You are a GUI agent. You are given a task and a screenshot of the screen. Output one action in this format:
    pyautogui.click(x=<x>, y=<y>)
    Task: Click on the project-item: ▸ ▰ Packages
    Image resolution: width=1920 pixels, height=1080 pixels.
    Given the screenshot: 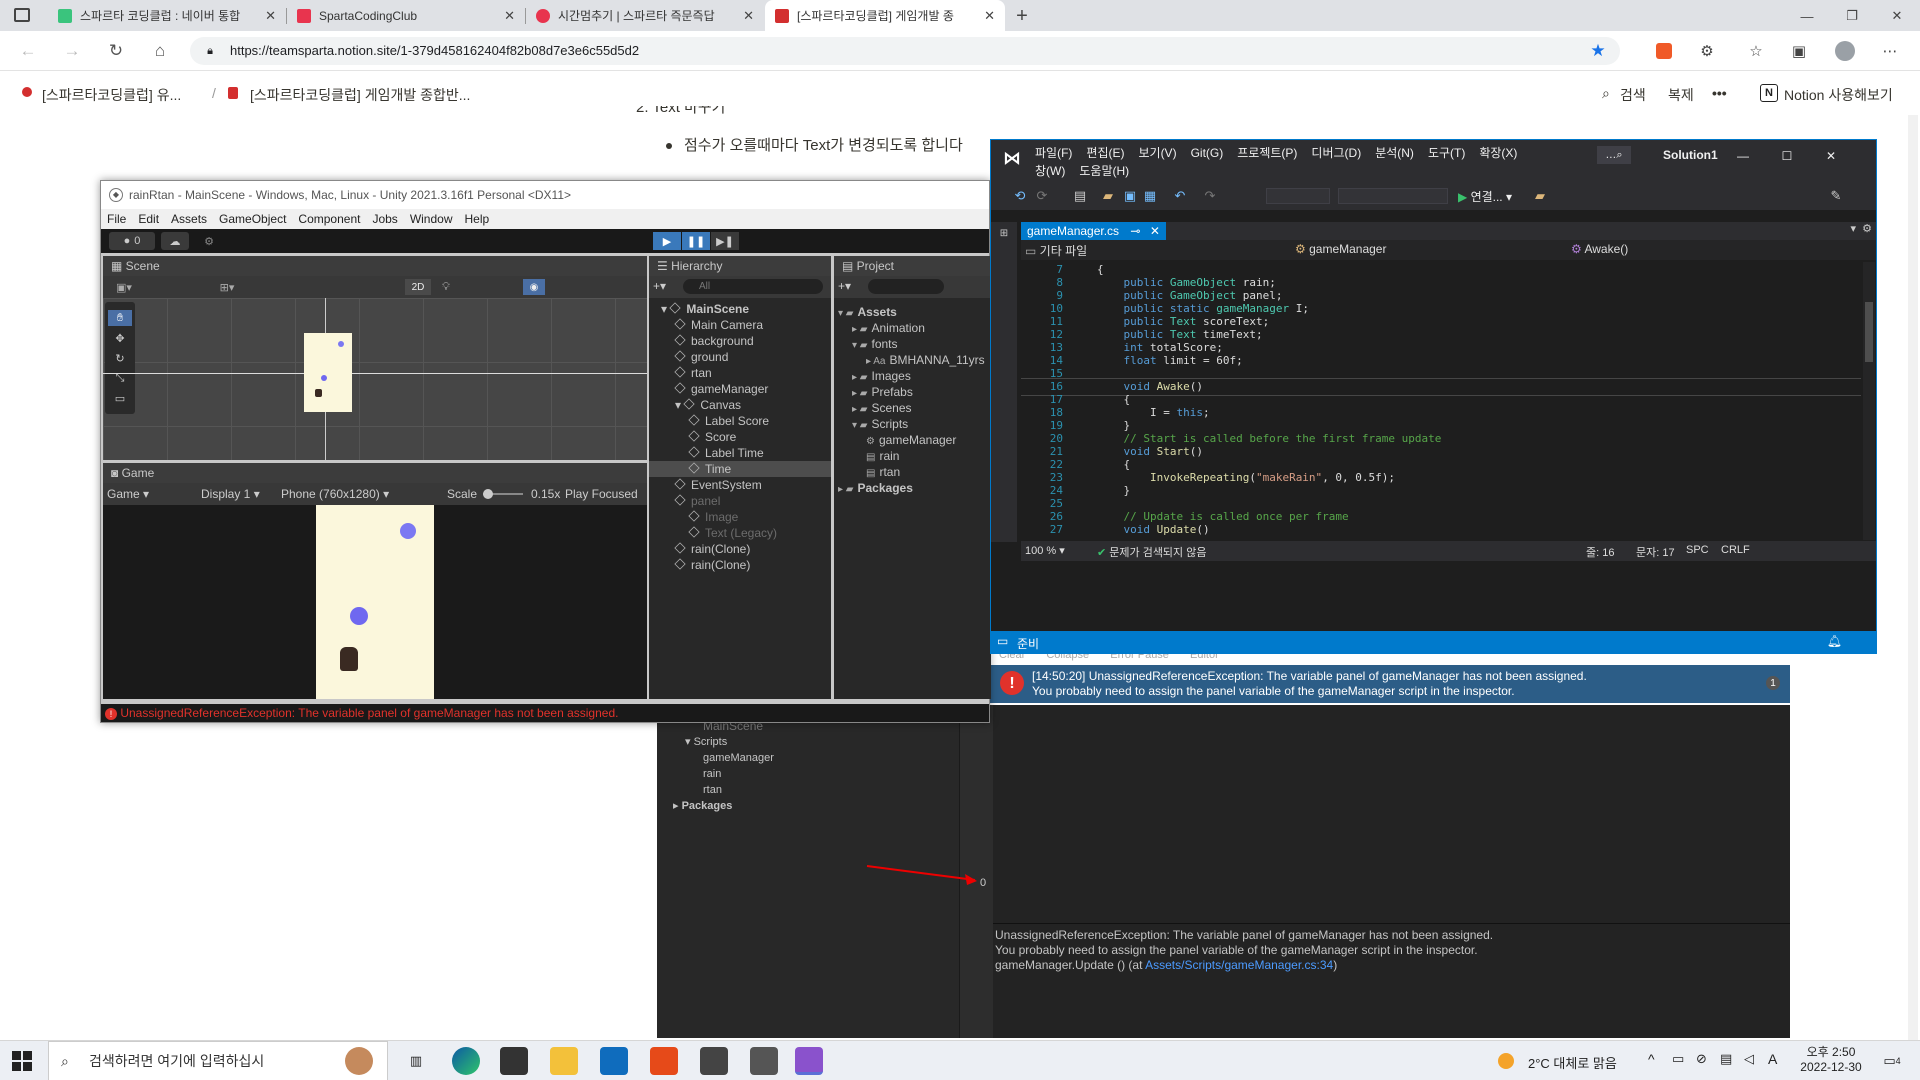 What is the action you would take?
    pyautogui.click(x=912, y=488)
    